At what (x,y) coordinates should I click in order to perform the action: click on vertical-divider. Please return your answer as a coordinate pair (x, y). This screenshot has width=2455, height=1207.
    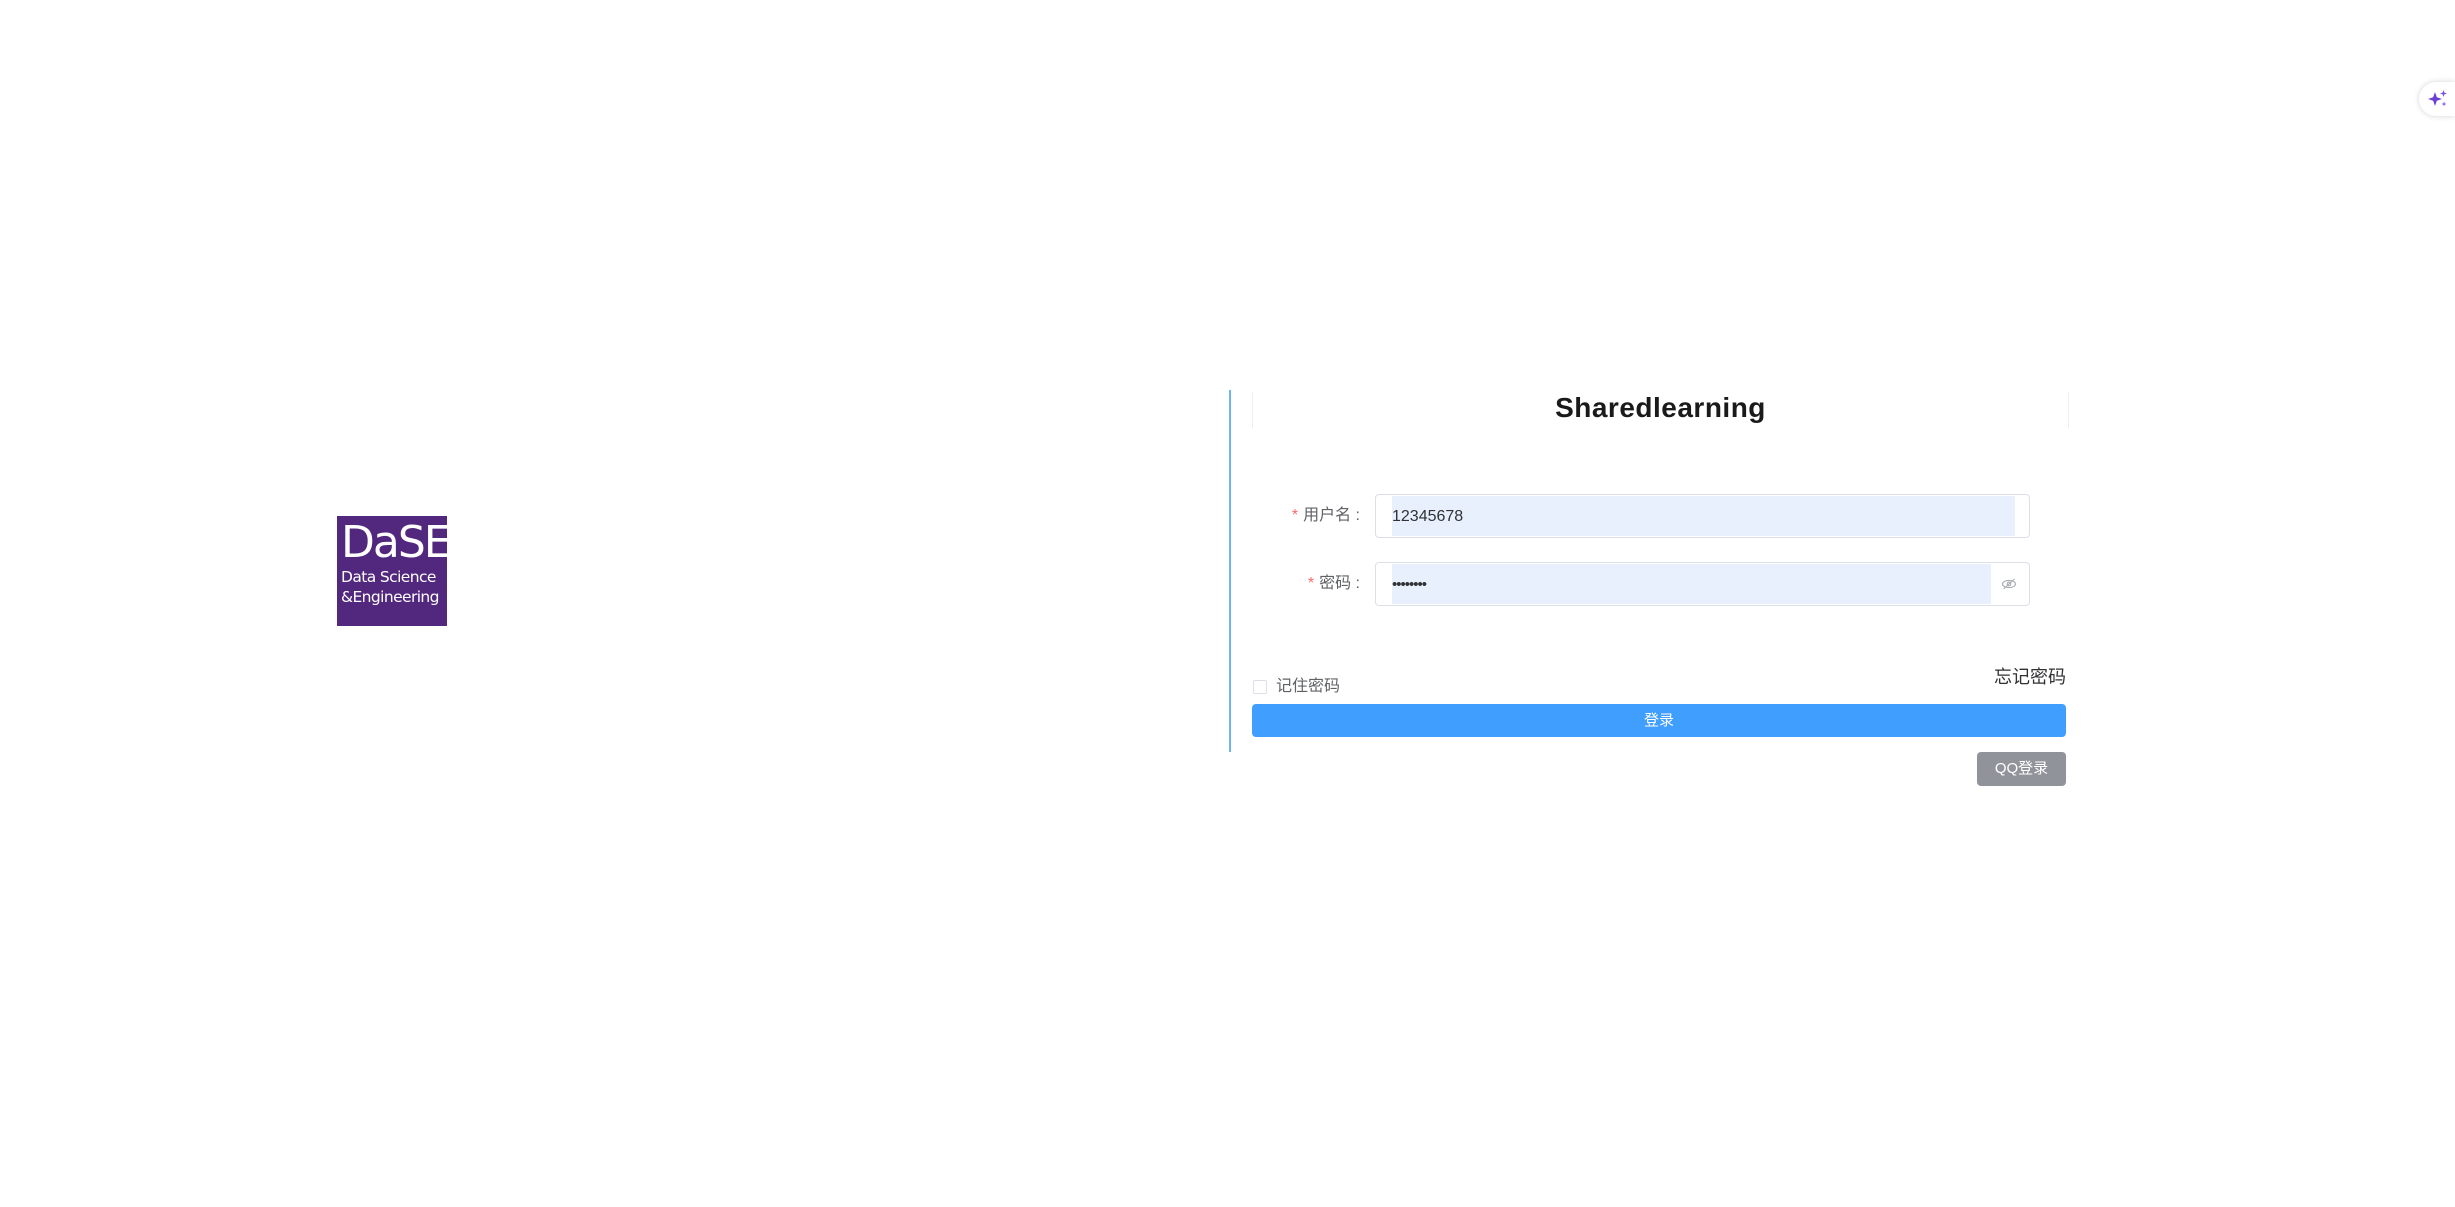
    Looking at the image, I should click on (1230, 571).